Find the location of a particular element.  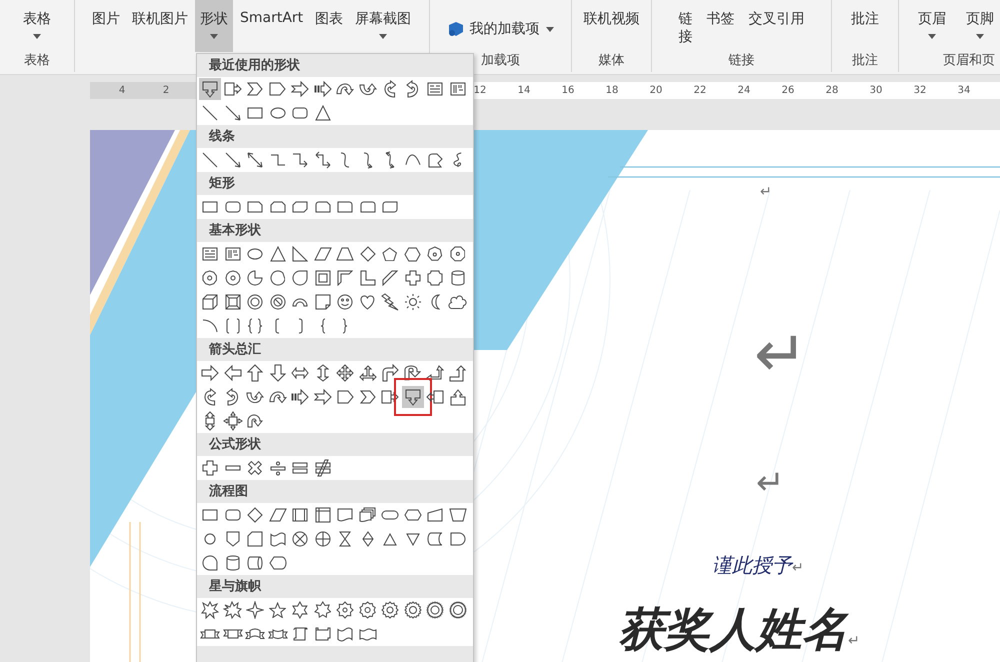

ruler-label: 32 is located at coordinates (920, 90).